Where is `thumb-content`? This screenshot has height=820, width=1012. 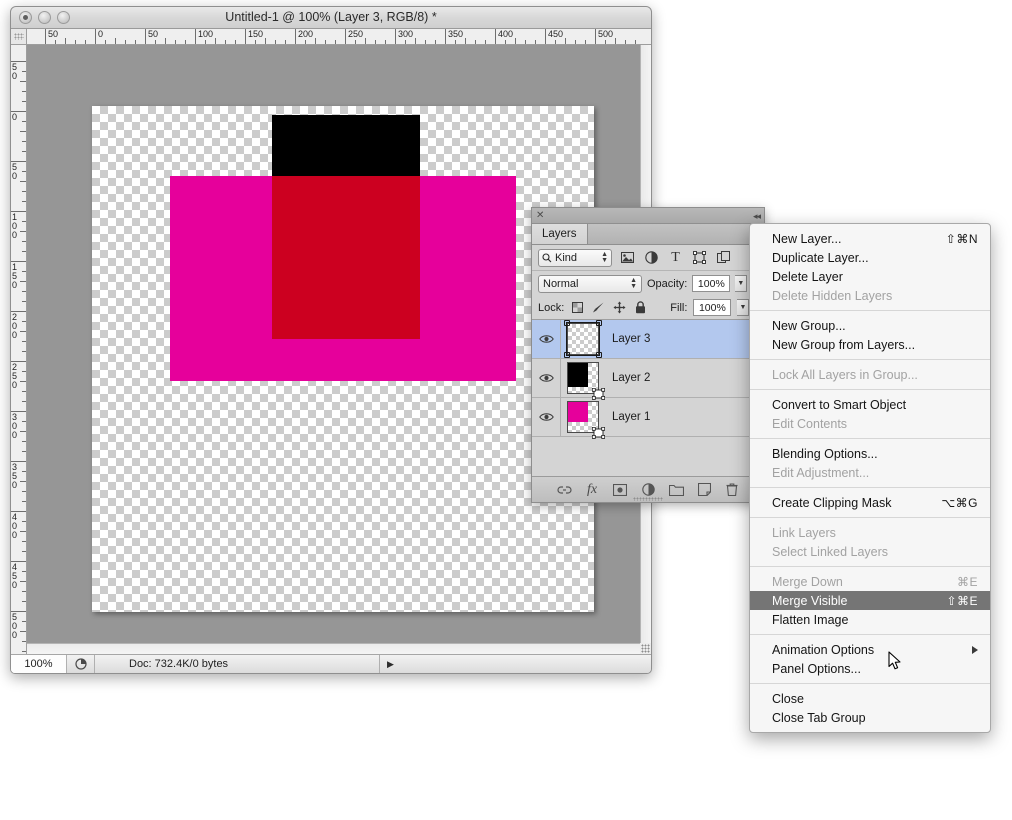
thumb-content is located at coordinates (578, 375).